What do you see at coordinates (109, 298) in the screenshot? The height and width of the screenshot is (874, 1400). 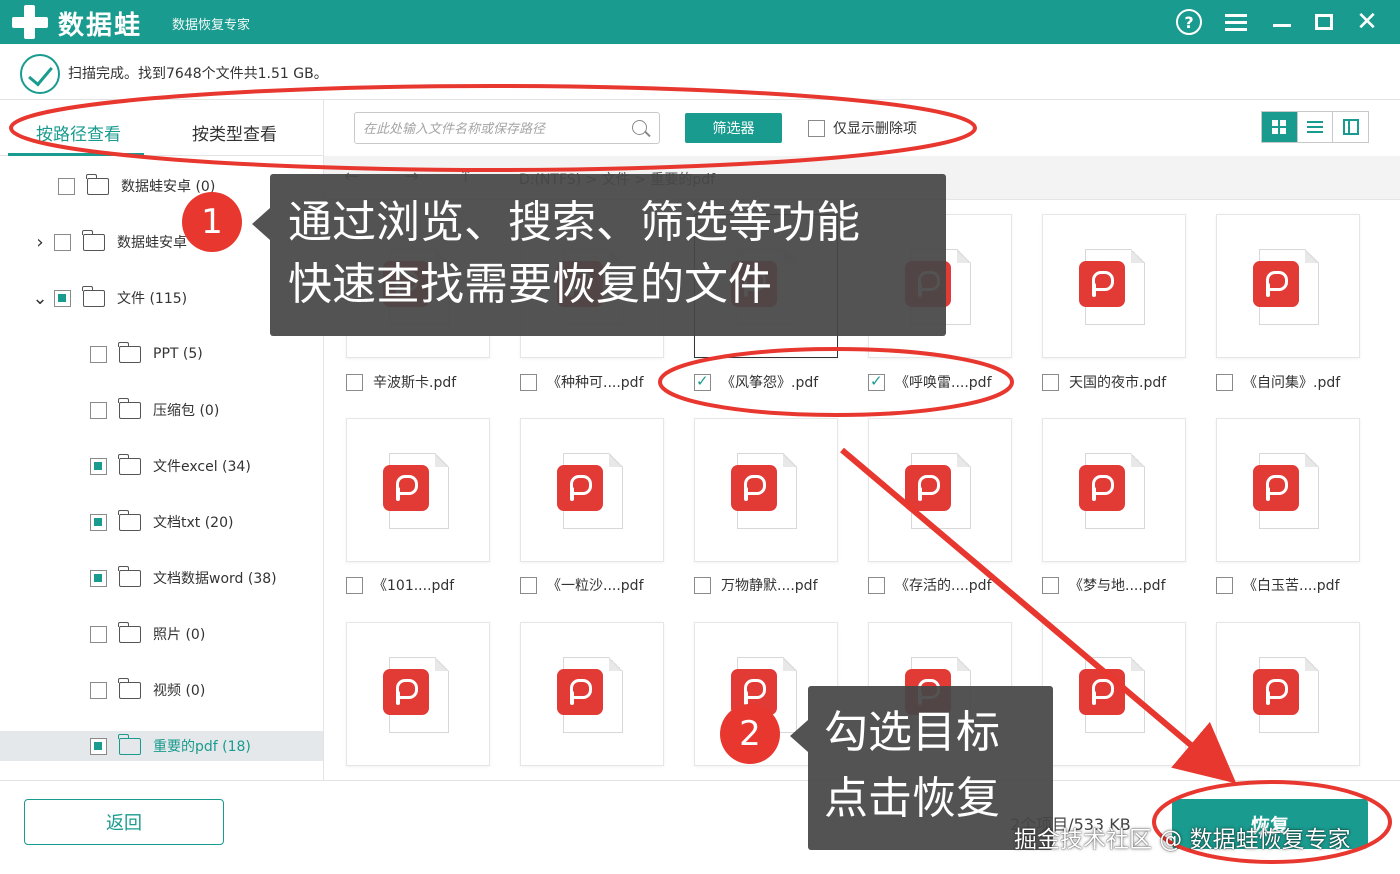 I see `tree-item: ⌄ 文件 (115)` at bounding box center [109, 298].